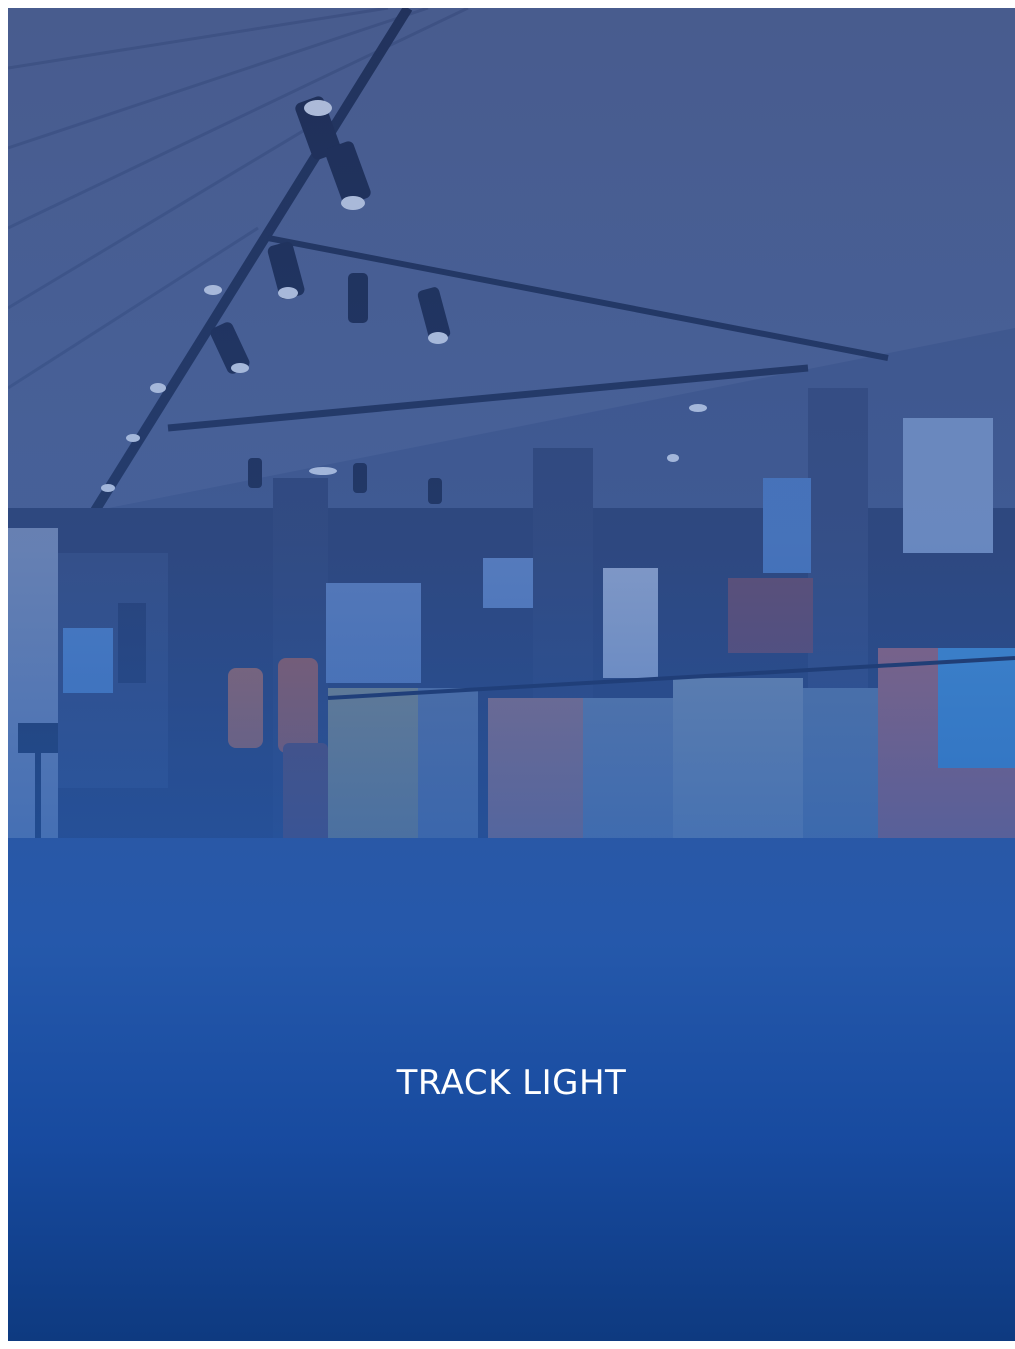  What do you see at coordinates (511, 1083) in the screenshot?
I see `card-title: TRACK LIGHT` at bounding box center [511, 1083].